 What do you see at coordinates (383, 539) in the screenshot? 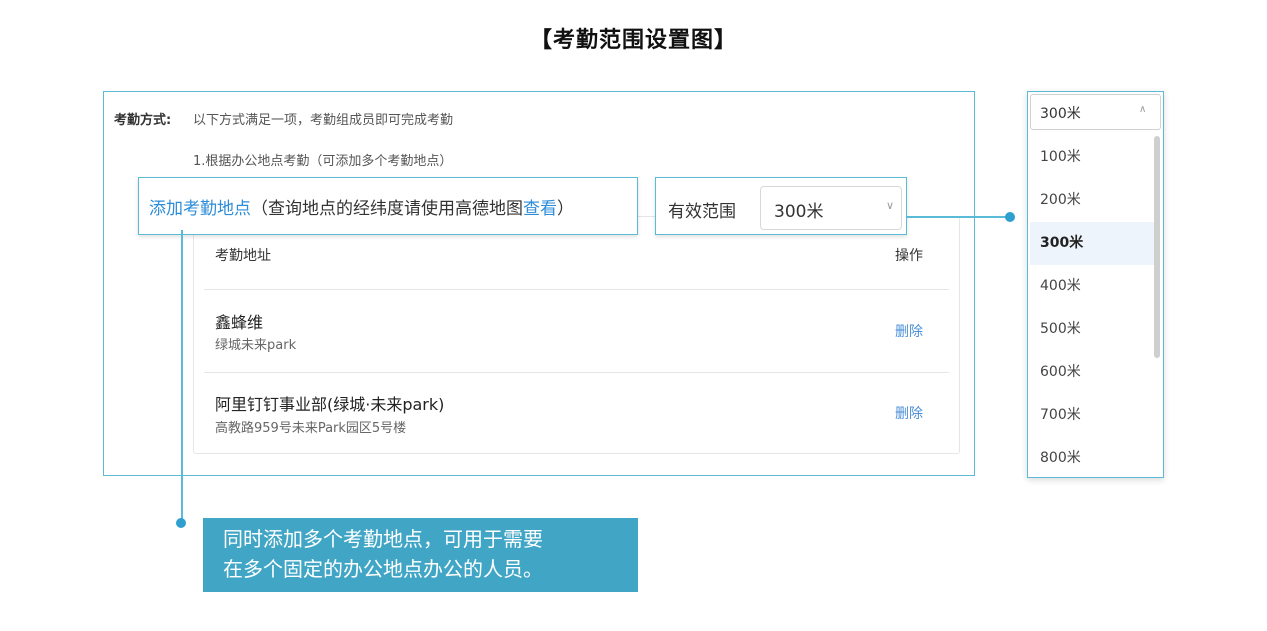
I see `note-line-1: 同时添加多个考勤地点，可用于需要` at bounding box center [383, 539].